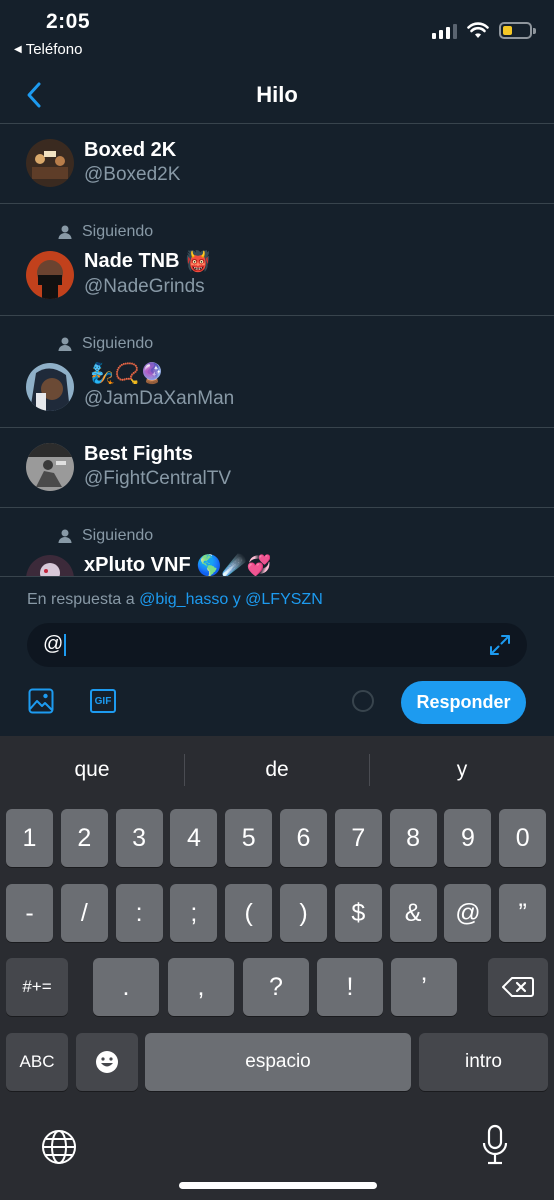  What do you see at coordinates (303, 838) in the screenshot?
I see `key-6: 6` at bounding box center [303, 838].